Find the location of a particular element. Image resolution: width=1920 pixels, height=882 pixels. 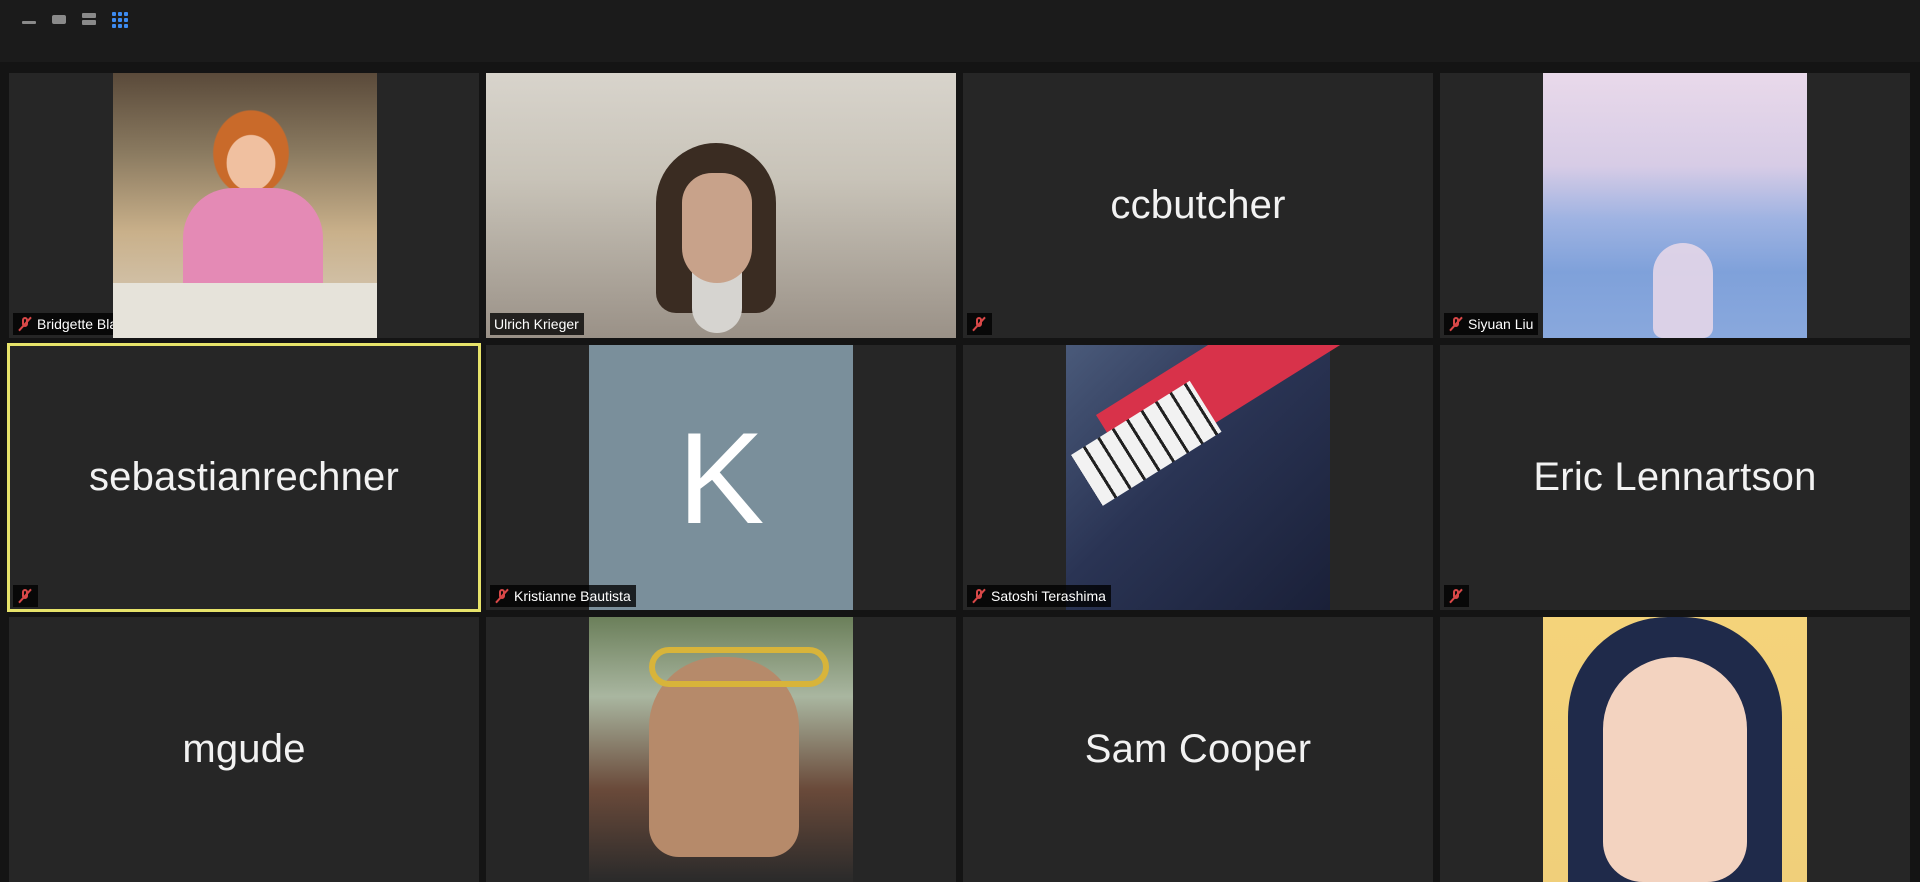

gallery-view-icon is located at coordinates (119, 19).